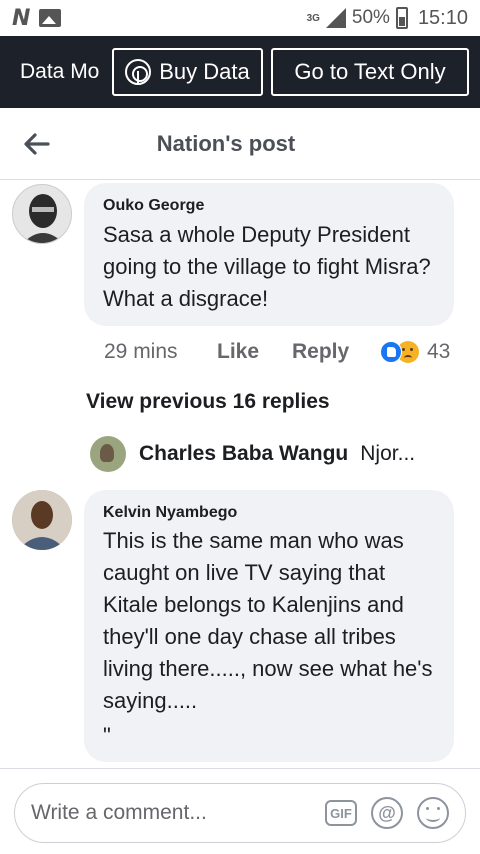 The width and height of the screenshot is (480, 854). Describe the element at coordinates (370, 72) in the screenshot. I see `text-only-button: Go to Text Only` at that location.